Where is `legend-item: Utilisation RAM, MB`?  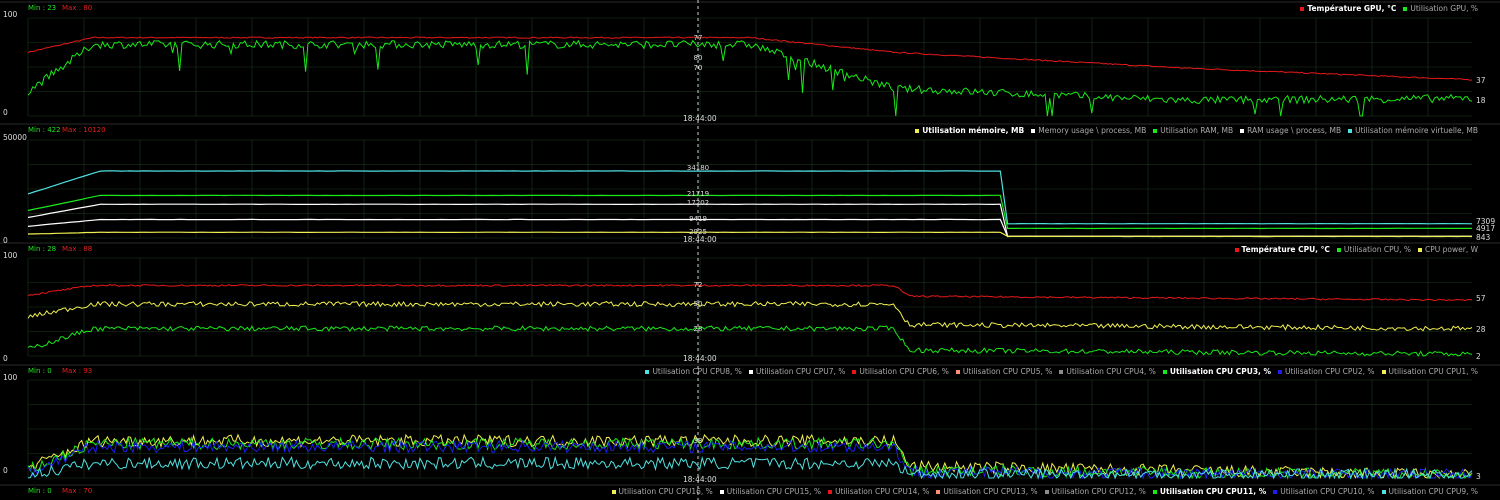
legend-item: Utilisation RAM, MB is located at coordinates (1193, 130).